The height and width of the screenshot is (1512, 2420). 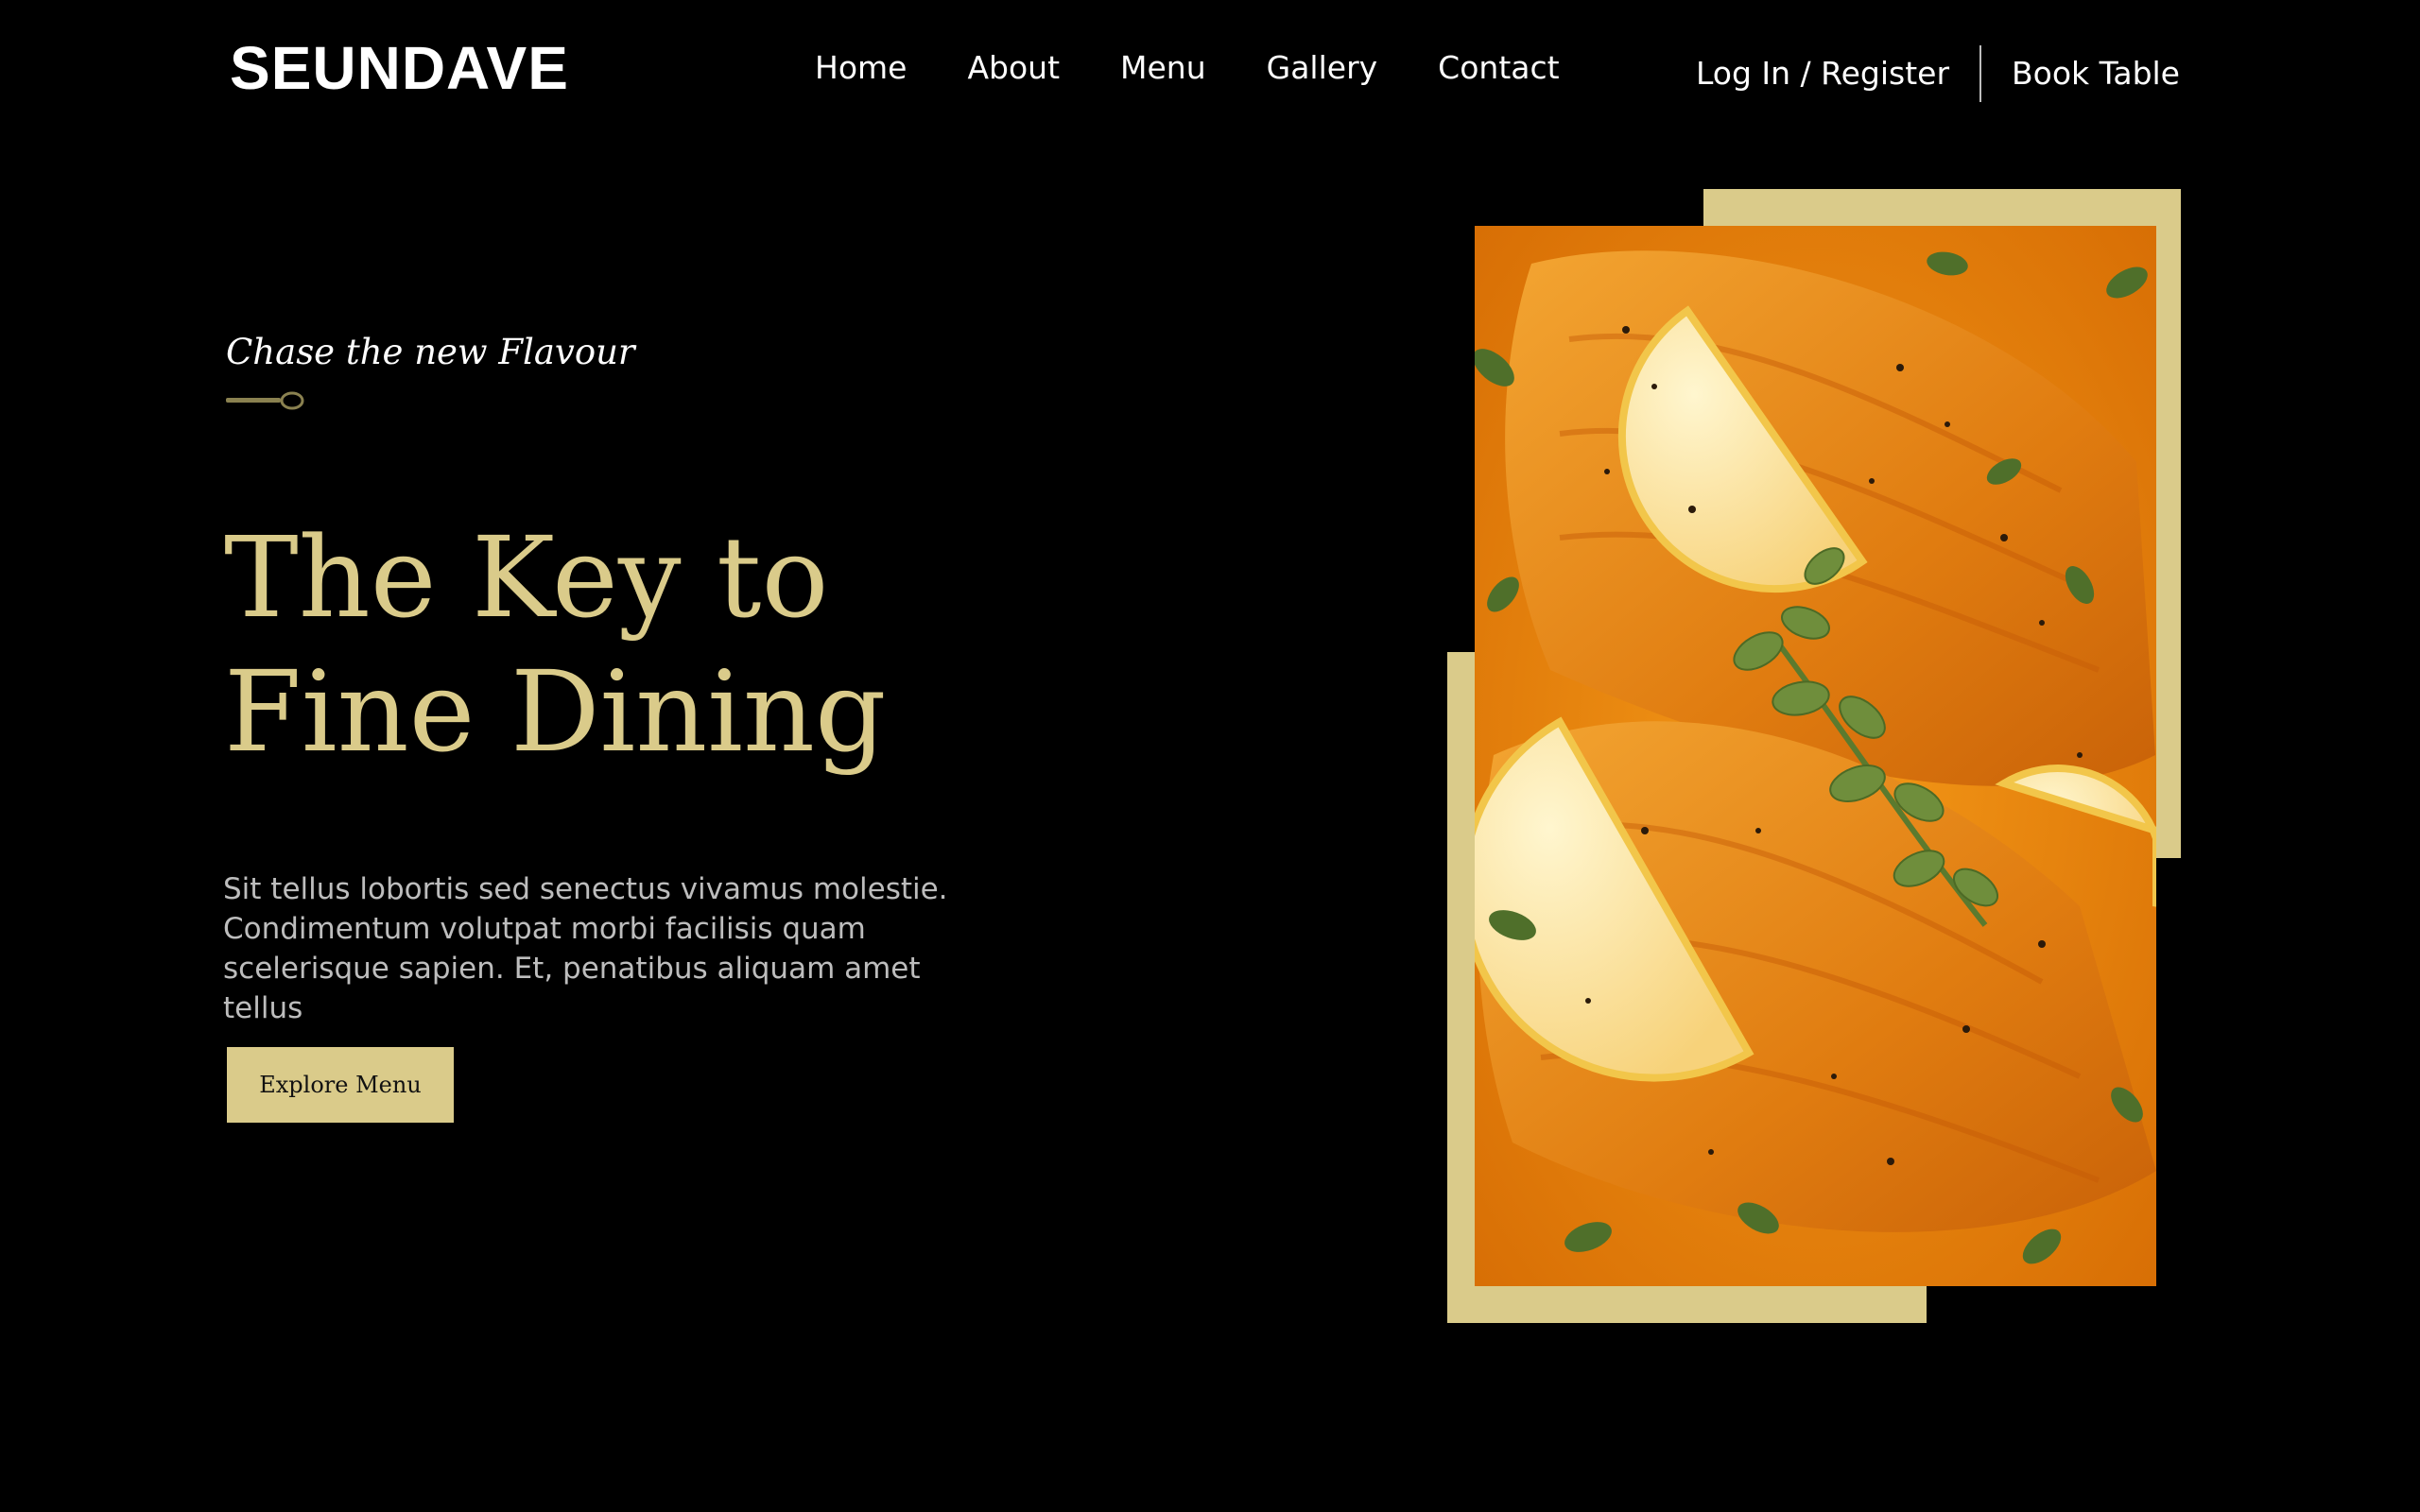 What do you see at coordinates (341, 1085) in the screenshot?
I see `explore-menu-button: Explore Menu` at bounding box center [341, 1085].